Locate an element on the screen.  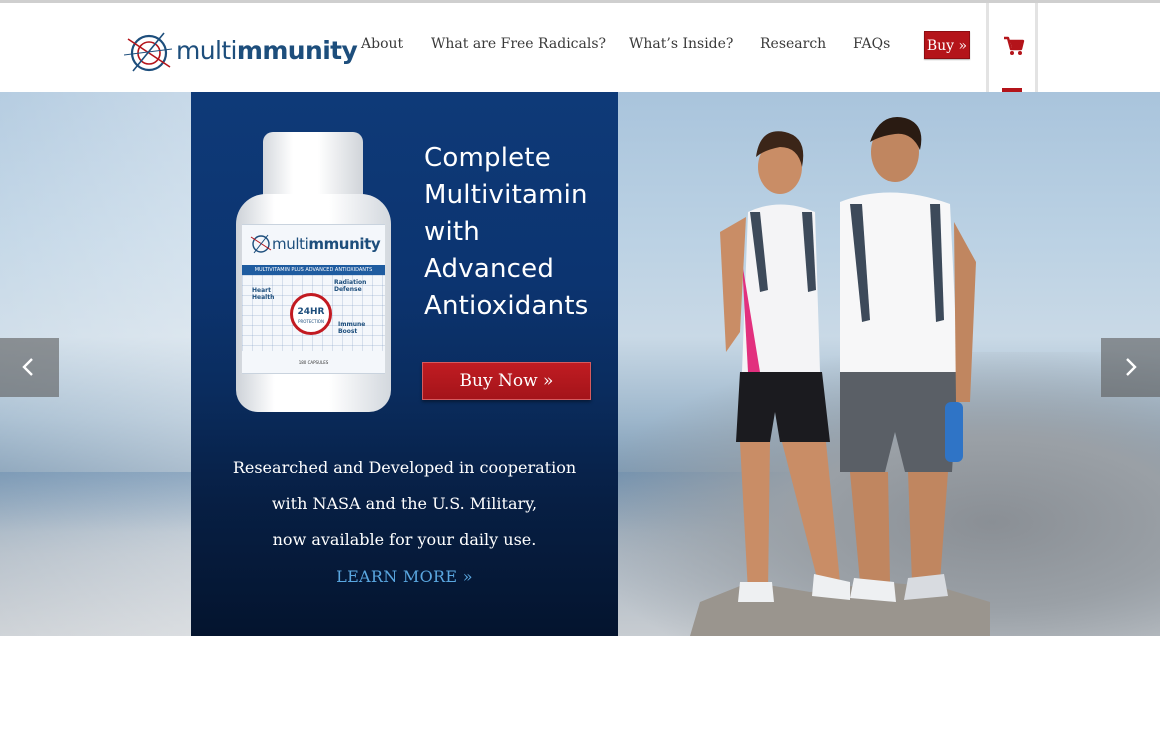
chevron-right-icon is located at coordinates (1131, 367).